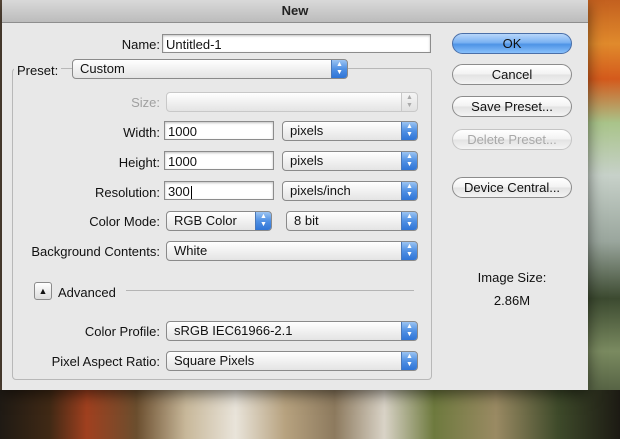 This screenshot has width=620, height=439. I want to click on bit-depth-select: 8 bit ▲ ▼, so click(352, 221).